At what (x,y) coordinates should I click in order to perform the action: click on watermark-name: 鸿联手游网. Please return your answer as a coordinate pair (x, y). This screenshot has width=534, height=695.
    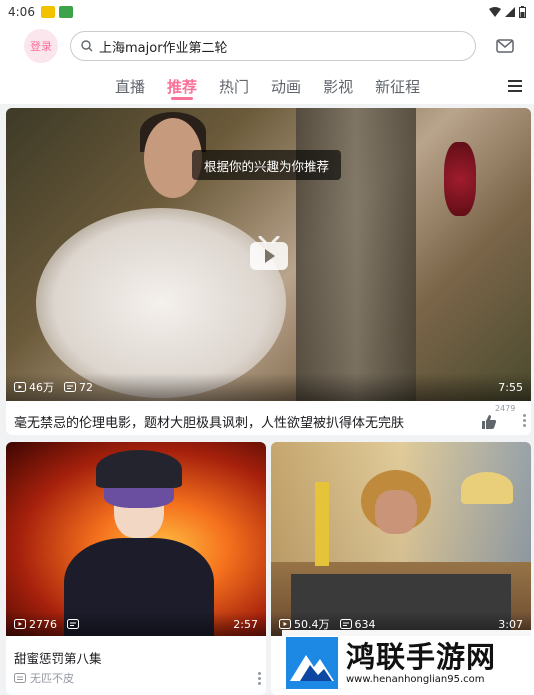
    Looking at the image, I should click on (421, 657).